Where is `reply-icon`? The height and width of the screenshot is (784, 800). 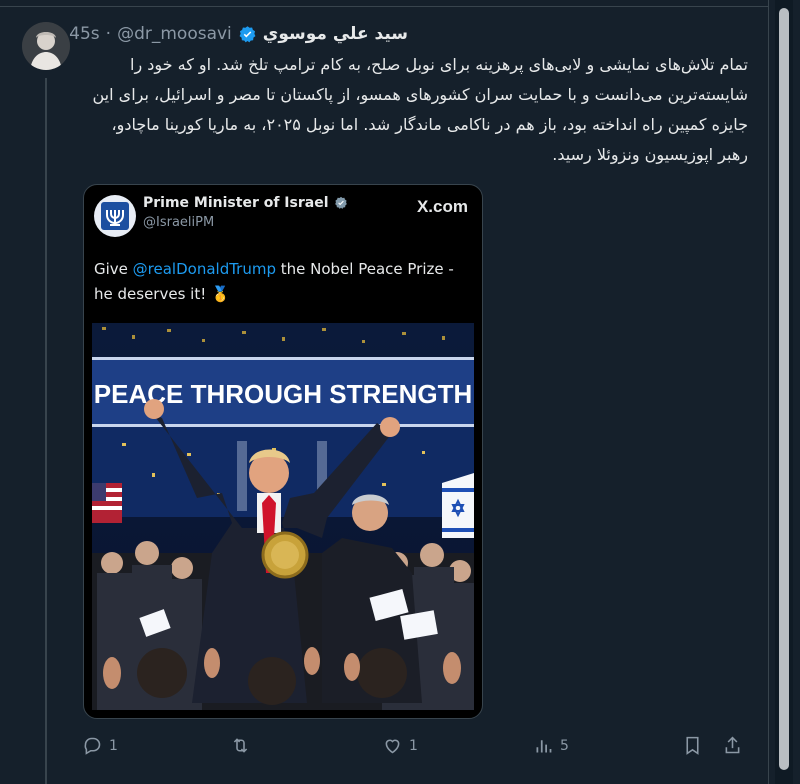
reply-icon is located at coordinates (92, 746).